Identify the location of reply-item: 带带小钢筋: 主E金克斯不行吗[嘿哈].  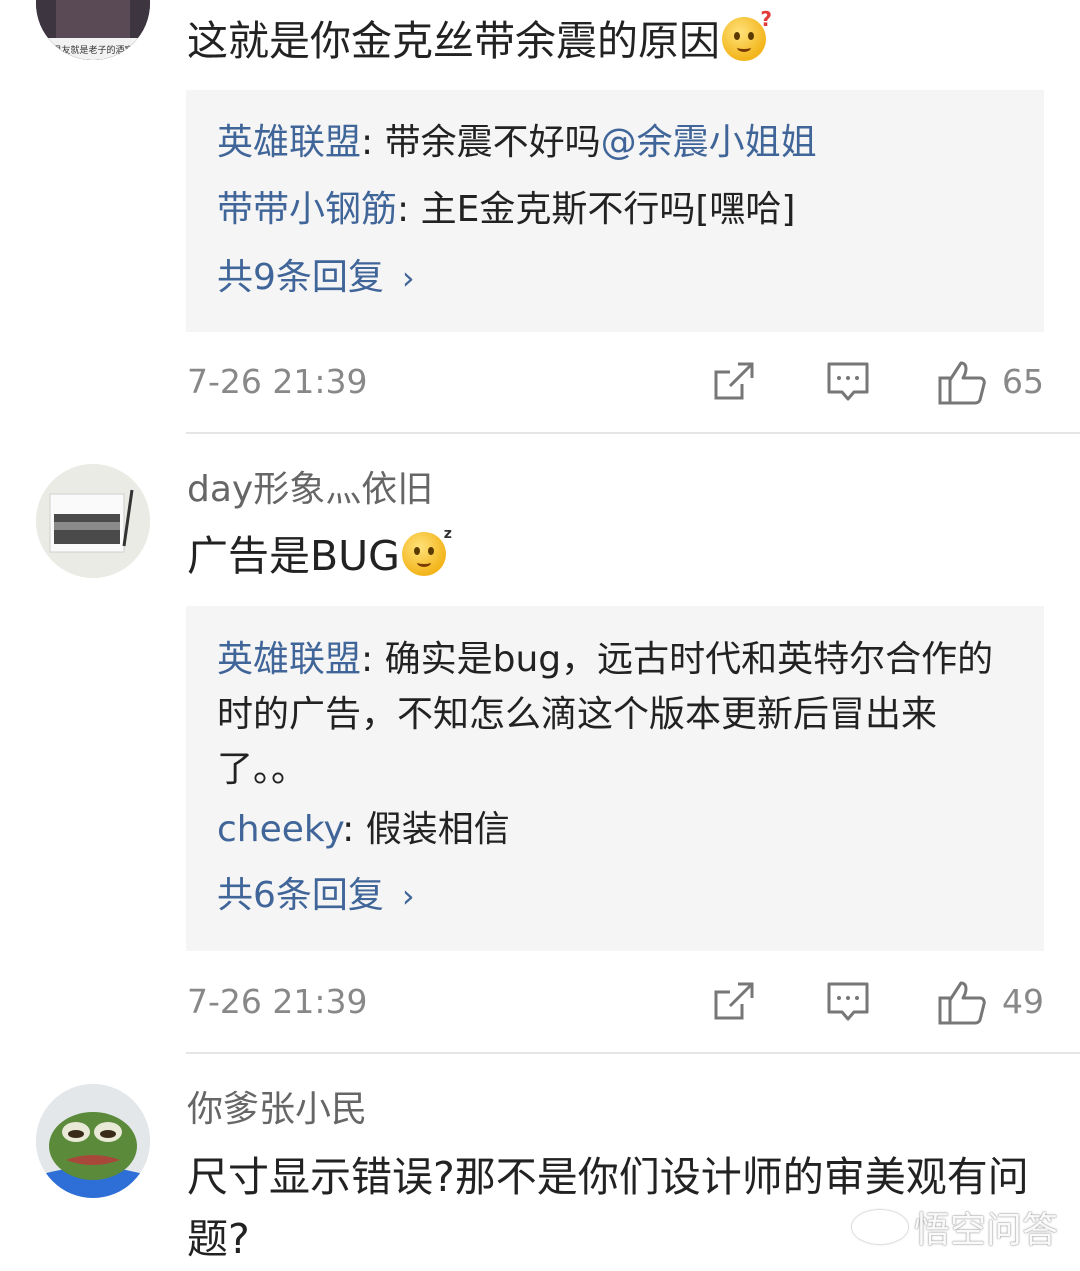
(617, 209).